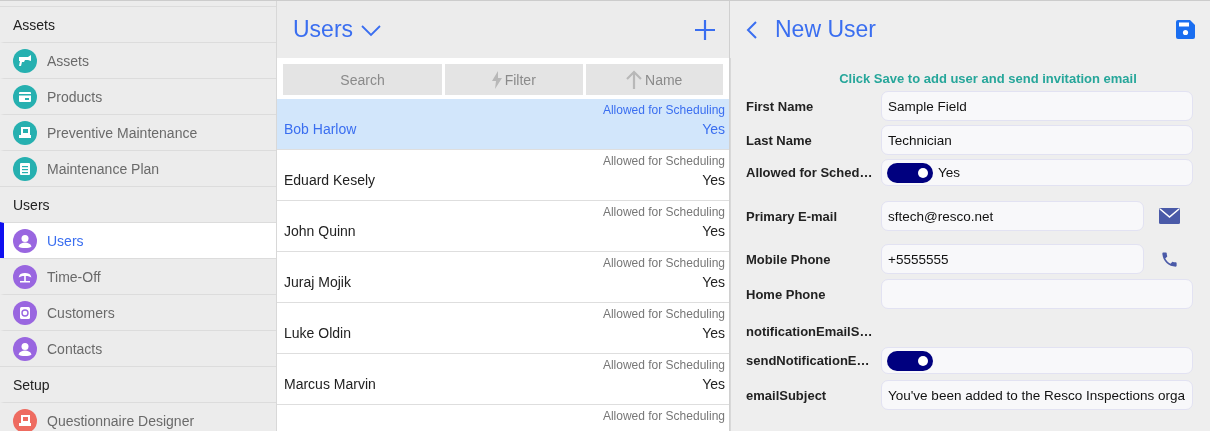 The height and width of the screenshot is (431, 1210). Describe the element at coordinates (317, 333) in the screenshot. I see `user-name: Luke Oldin` at that location.